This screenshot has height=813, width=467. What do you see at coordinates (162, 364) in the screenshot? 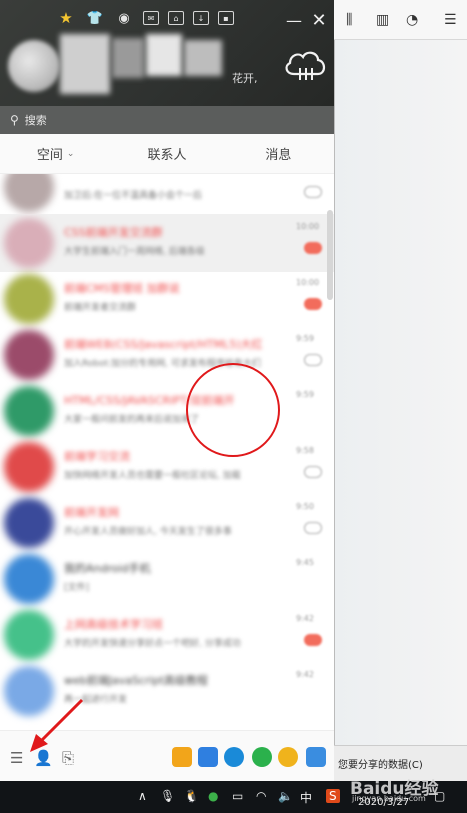
I see `conversation-preview: 加入Robot:加分的专用网, 可求发布程序给有大们` at bounding box center [162, 364].